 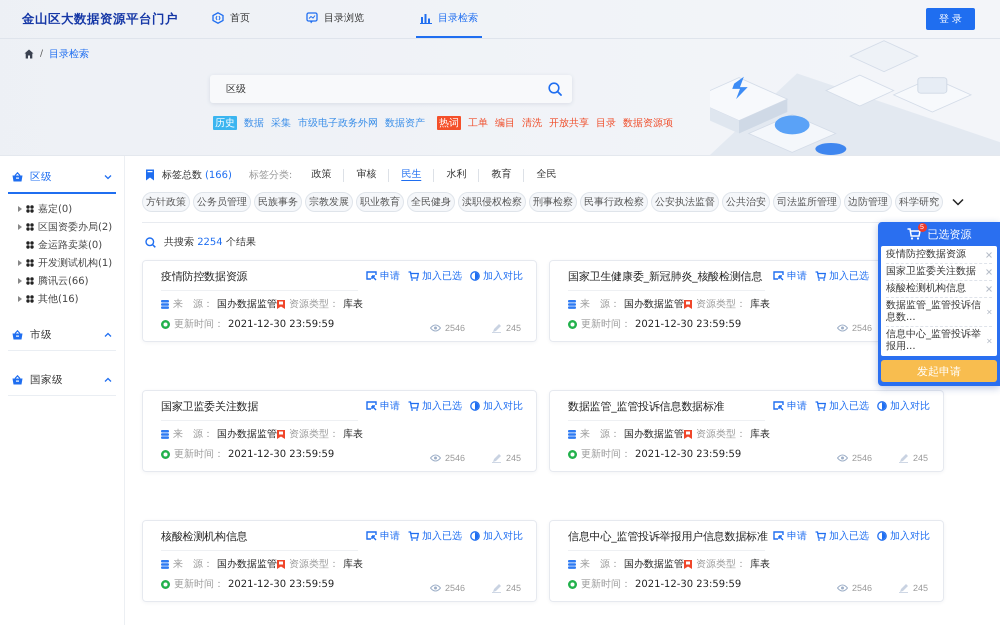 I want to click on card-title: 数据监管_监管投诉信息数据标准, so click(x=666, y=410).